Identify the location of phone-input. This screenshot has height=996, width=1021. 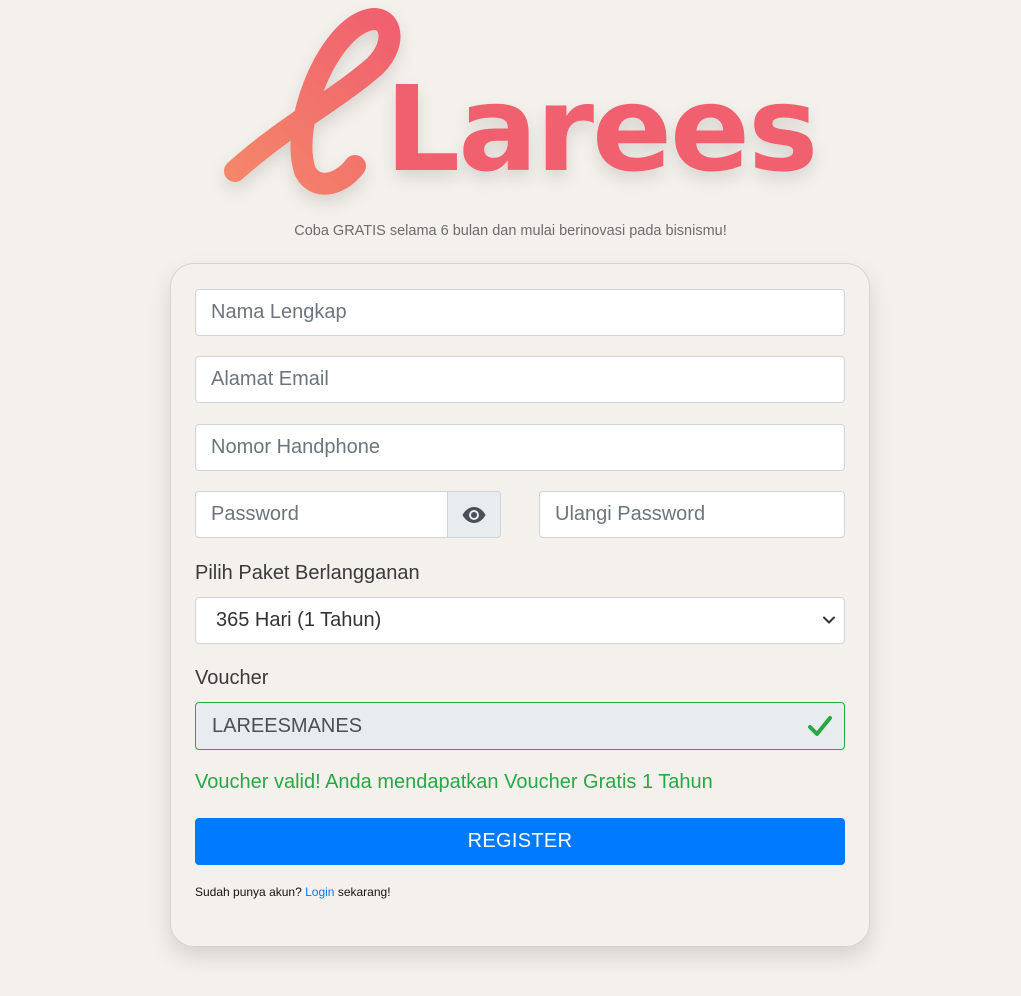
(520, 447).